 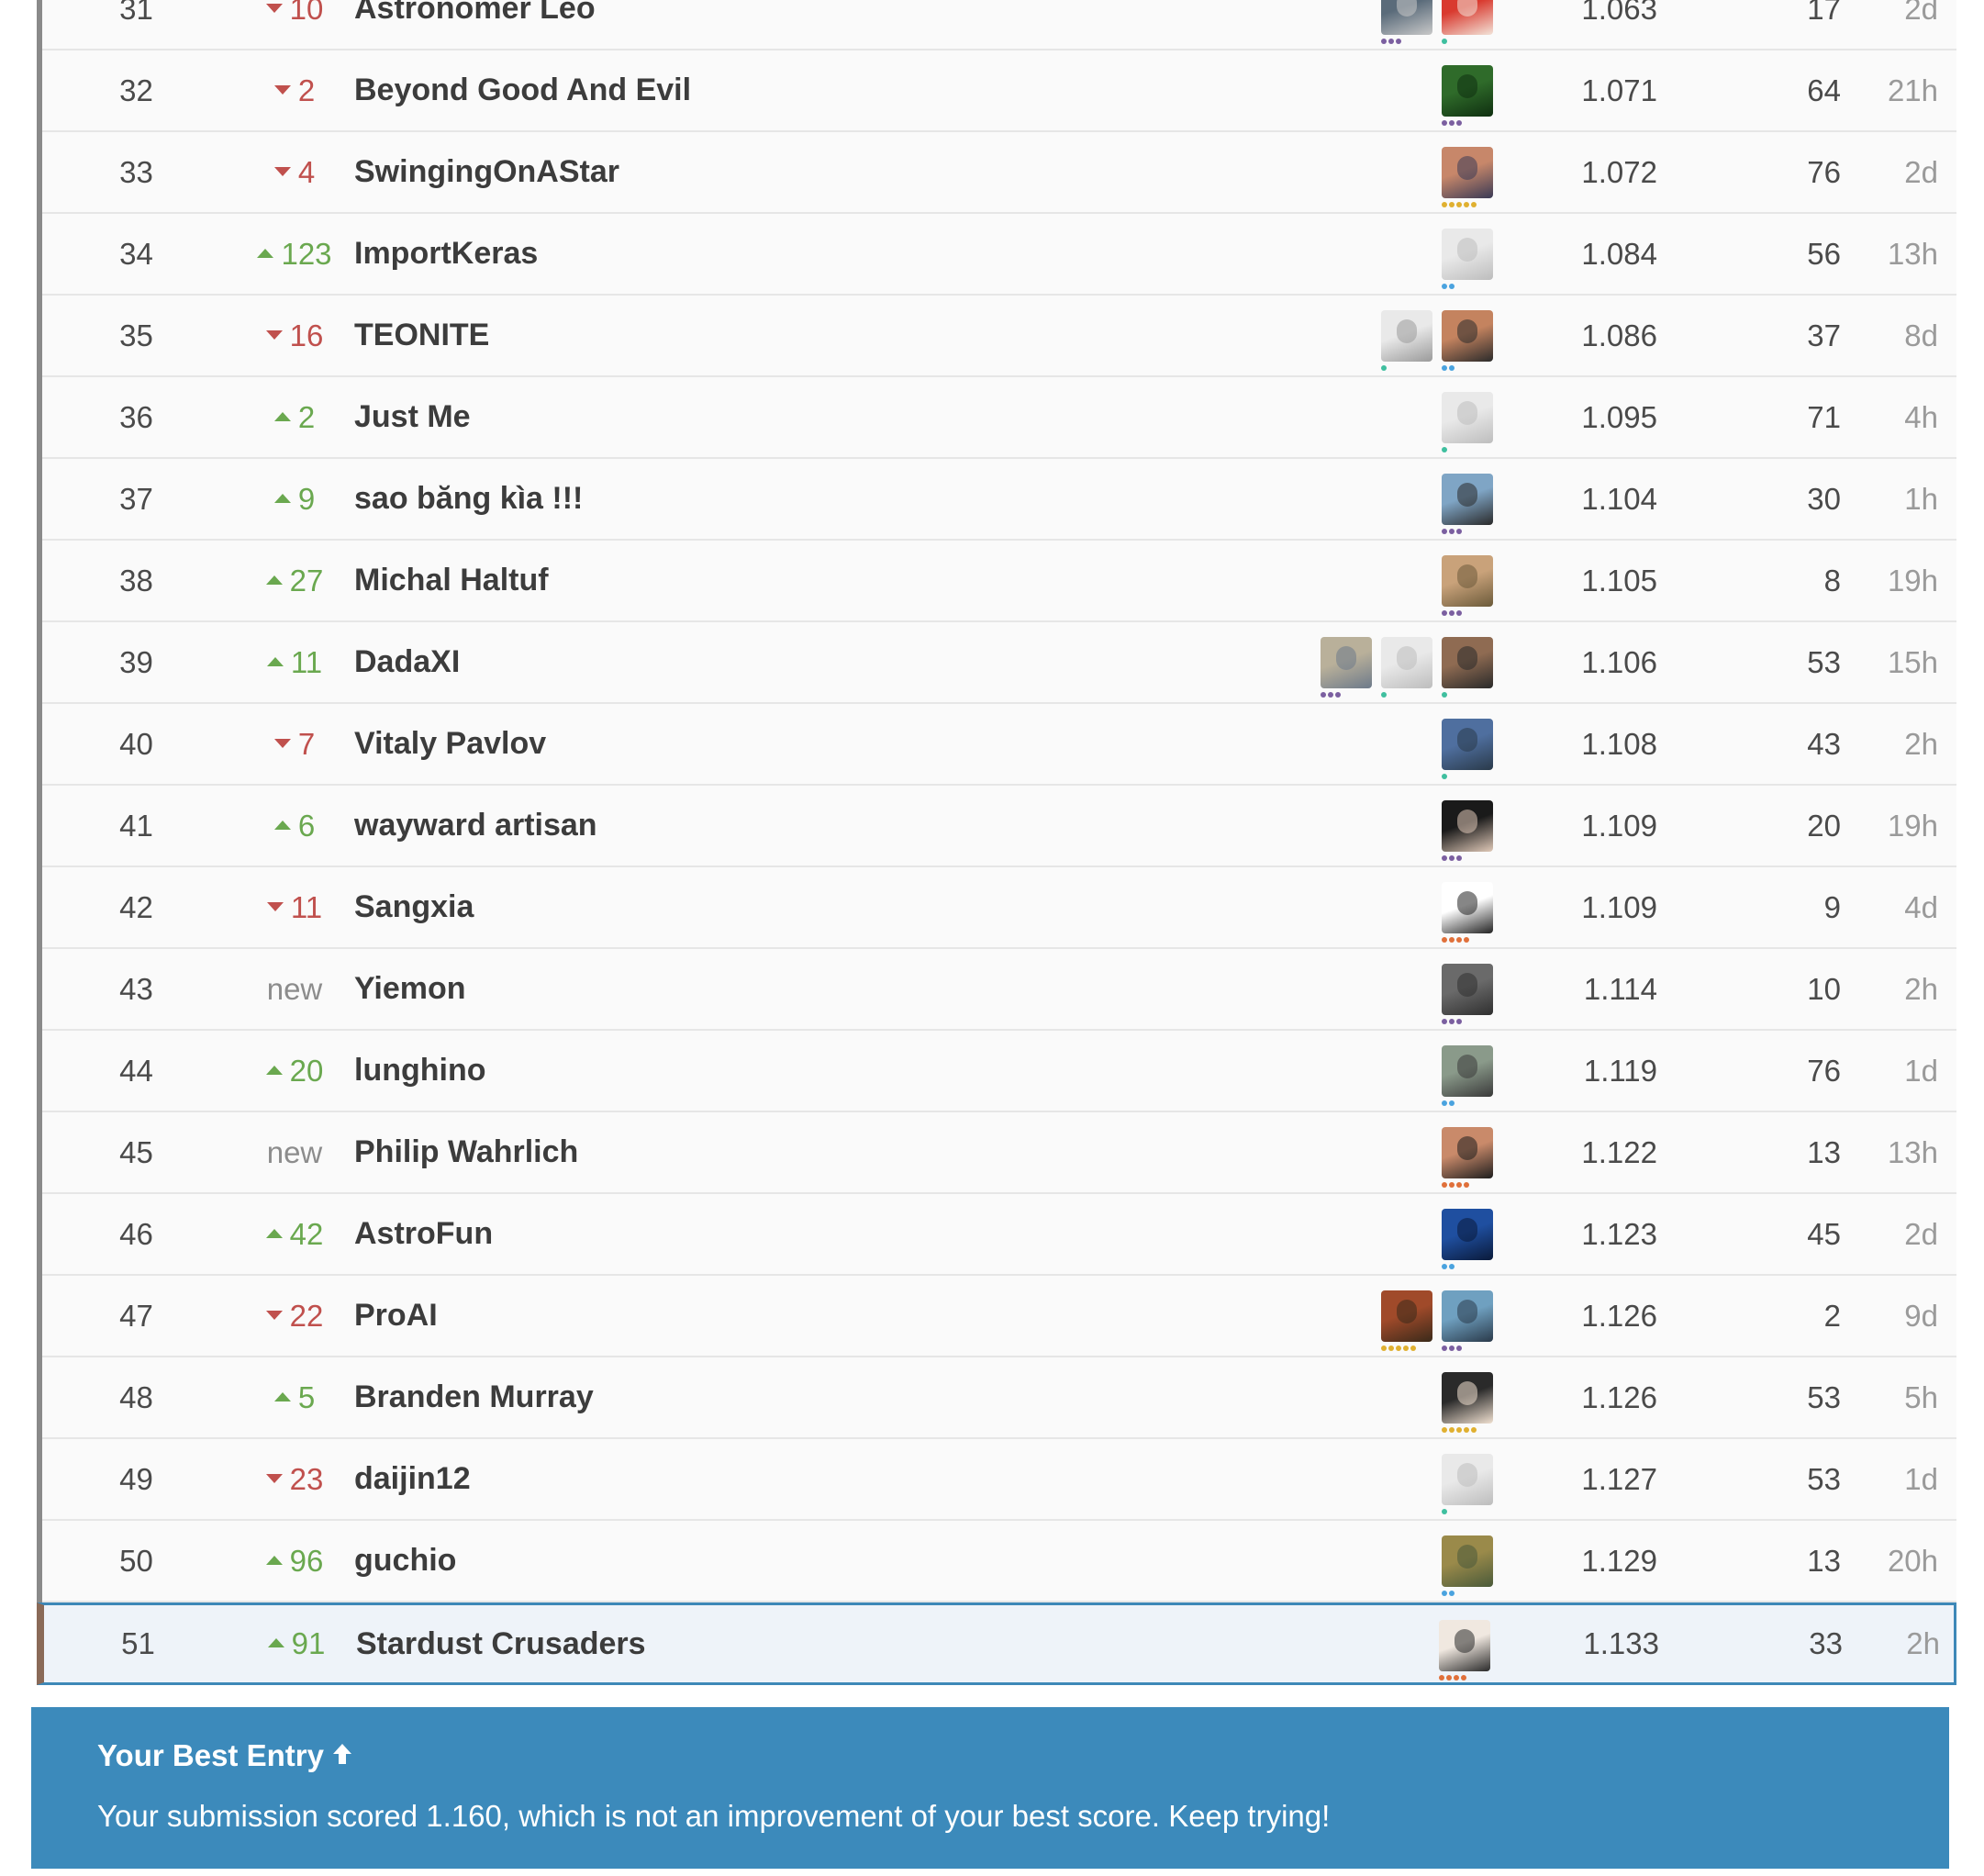 I want to click on table-row: 43 new Yiemon 1.114 10 2h, so click(x=999, y=990).